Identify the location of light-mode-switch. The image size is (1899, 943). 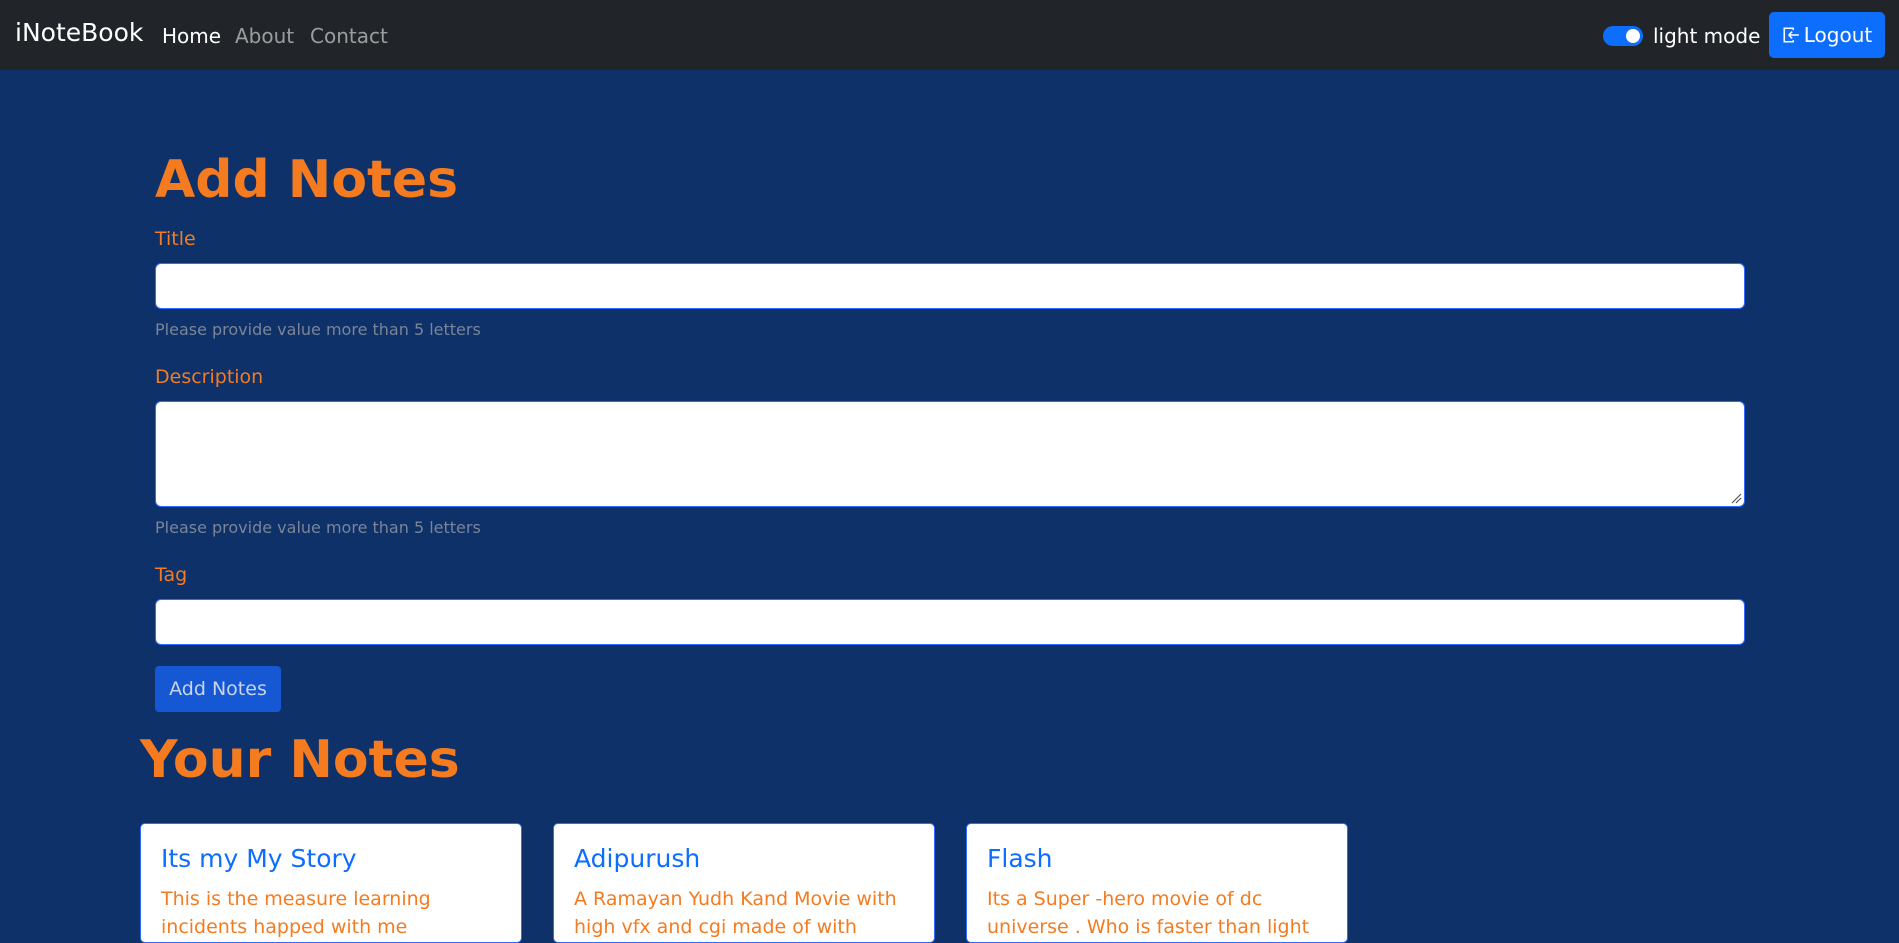
(1623, 36).